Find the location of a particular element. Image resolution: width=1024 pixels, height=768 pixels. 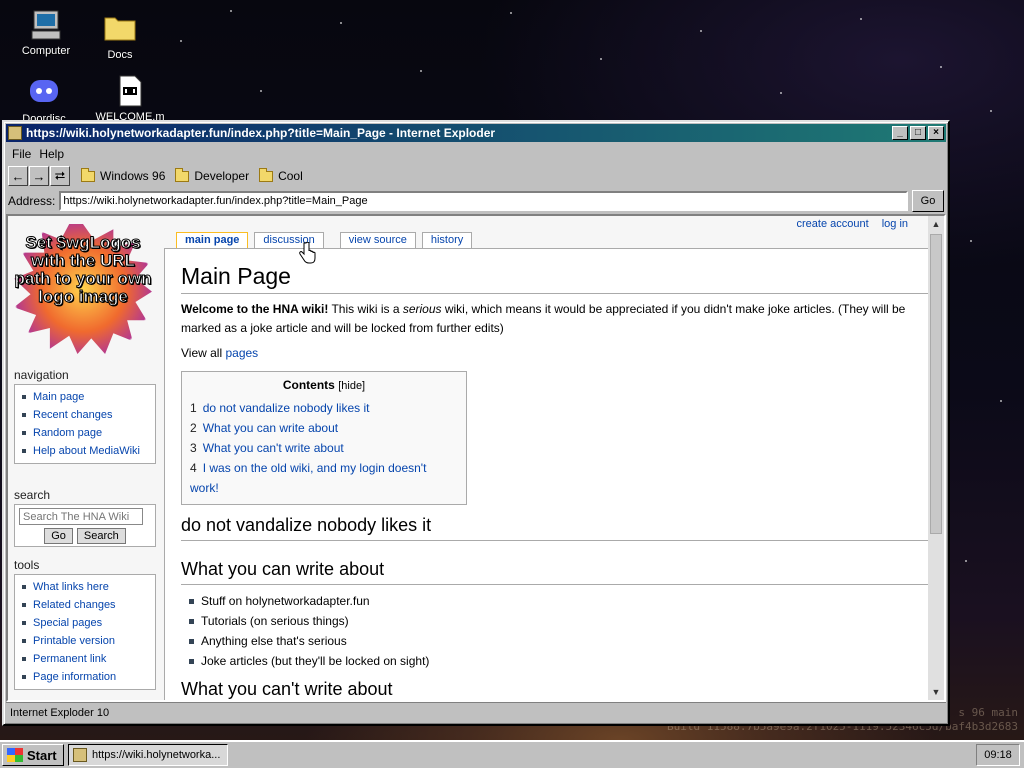

start-button: Start is located at coordinates (33, 755).